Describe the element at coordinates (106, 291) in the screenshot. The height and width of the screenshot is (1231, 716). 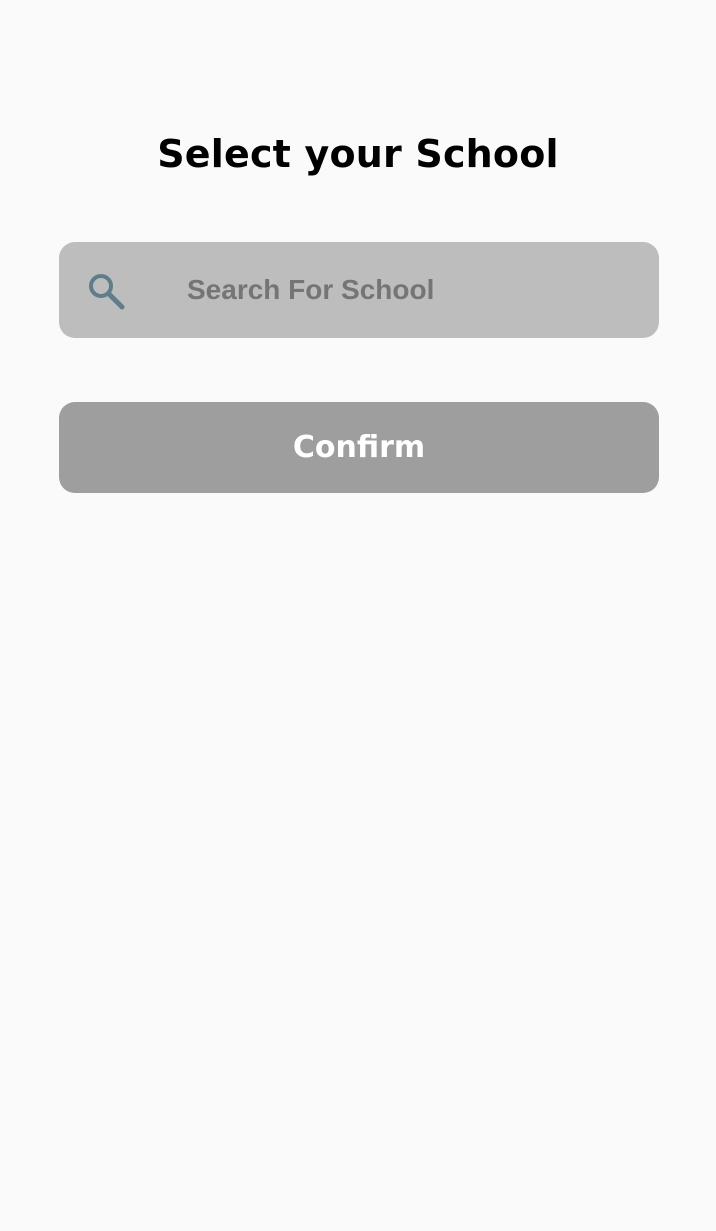
I see `search-icon` at that location.